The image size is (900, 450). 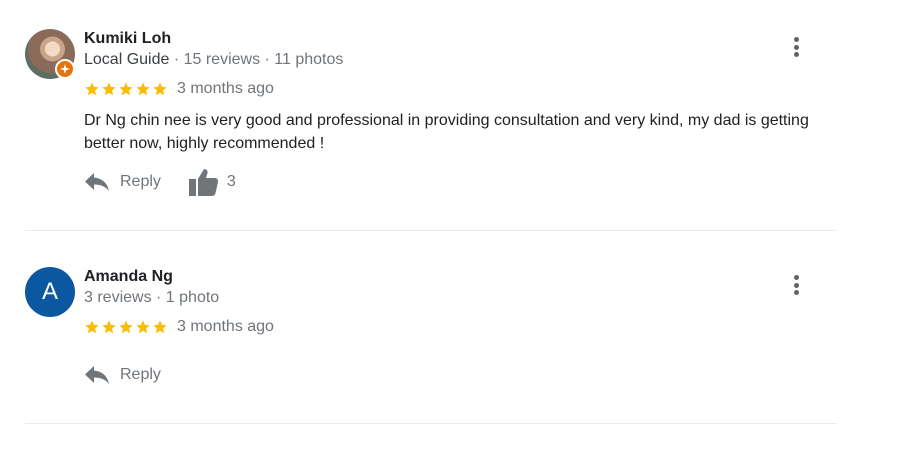 I want to click on review-actions: Reply 3, so click(x=160, y=182).